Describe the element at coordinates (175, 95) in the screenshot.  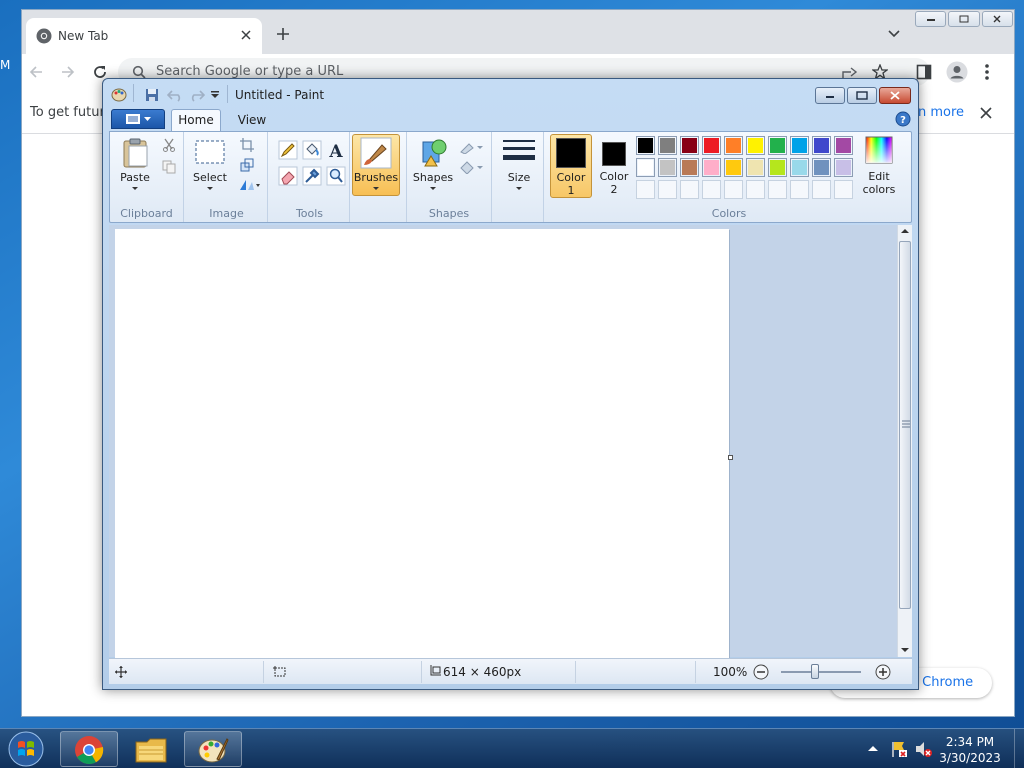
I see `undo-icon` at that location.